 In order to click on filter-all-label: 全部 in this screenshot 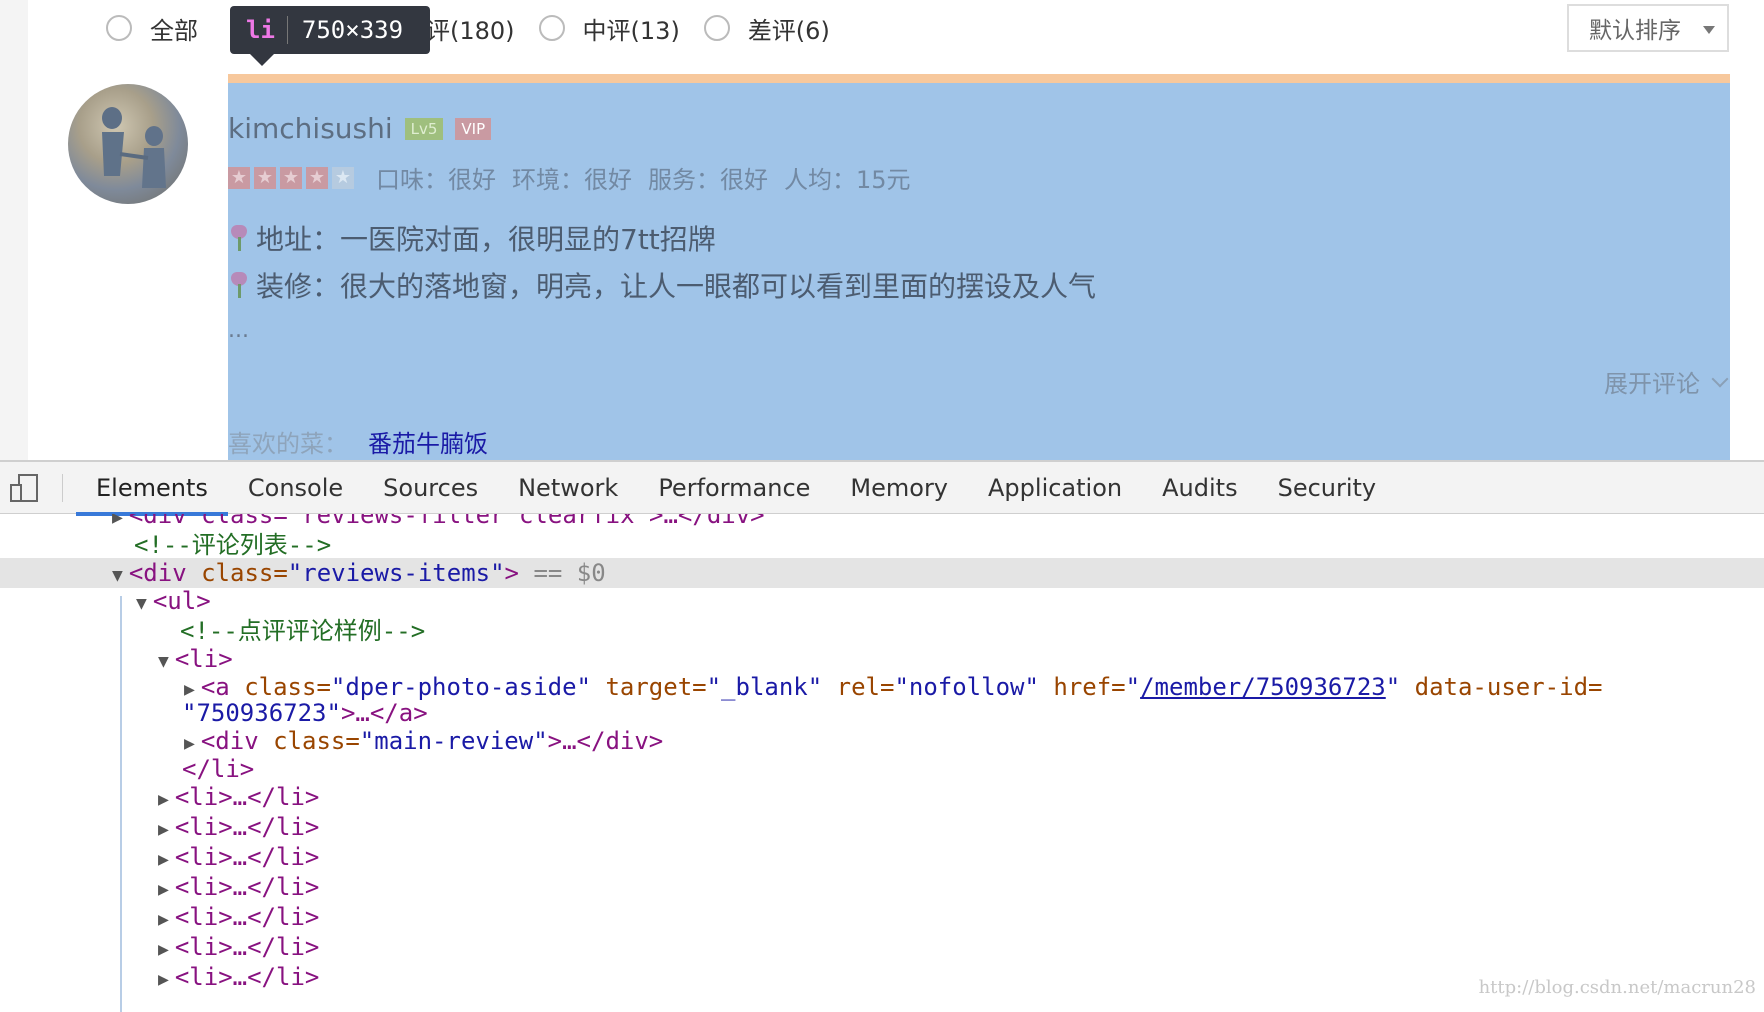, I will do `click(174, 30)`.